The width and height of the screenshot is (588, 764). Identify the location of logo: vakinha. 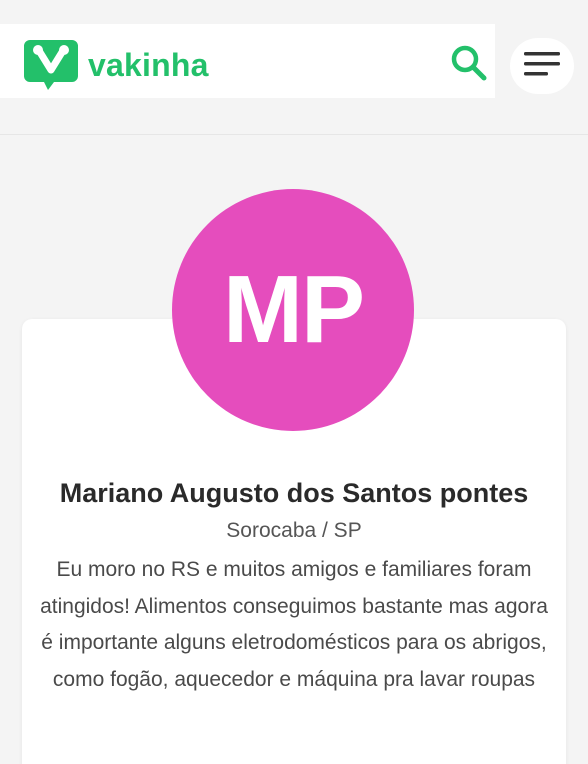
(116, 65).